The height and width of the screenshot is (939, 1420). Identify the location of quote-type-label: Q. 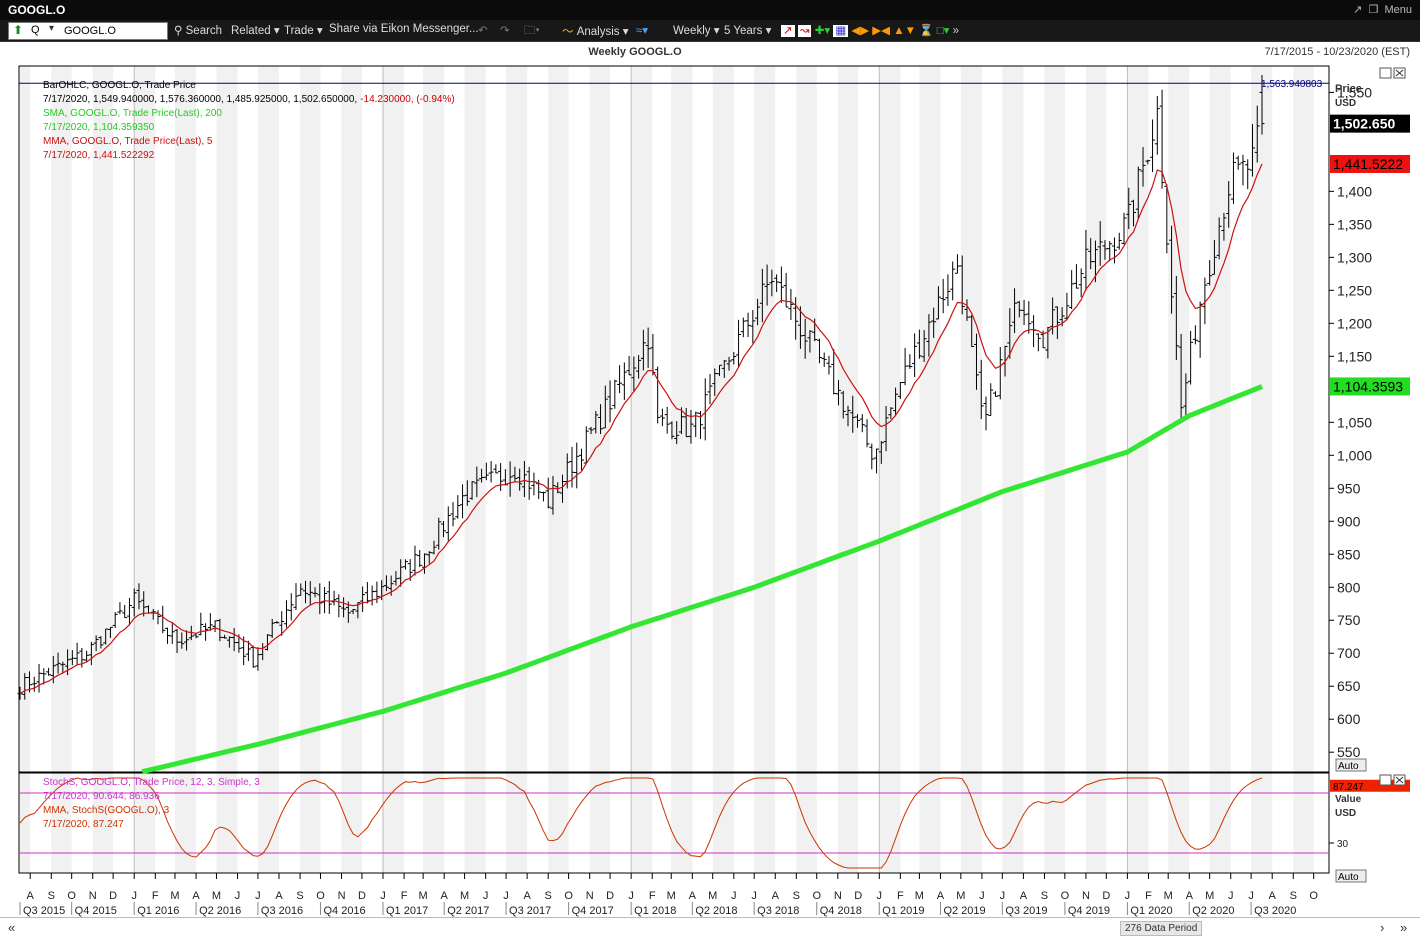
(35, 30).